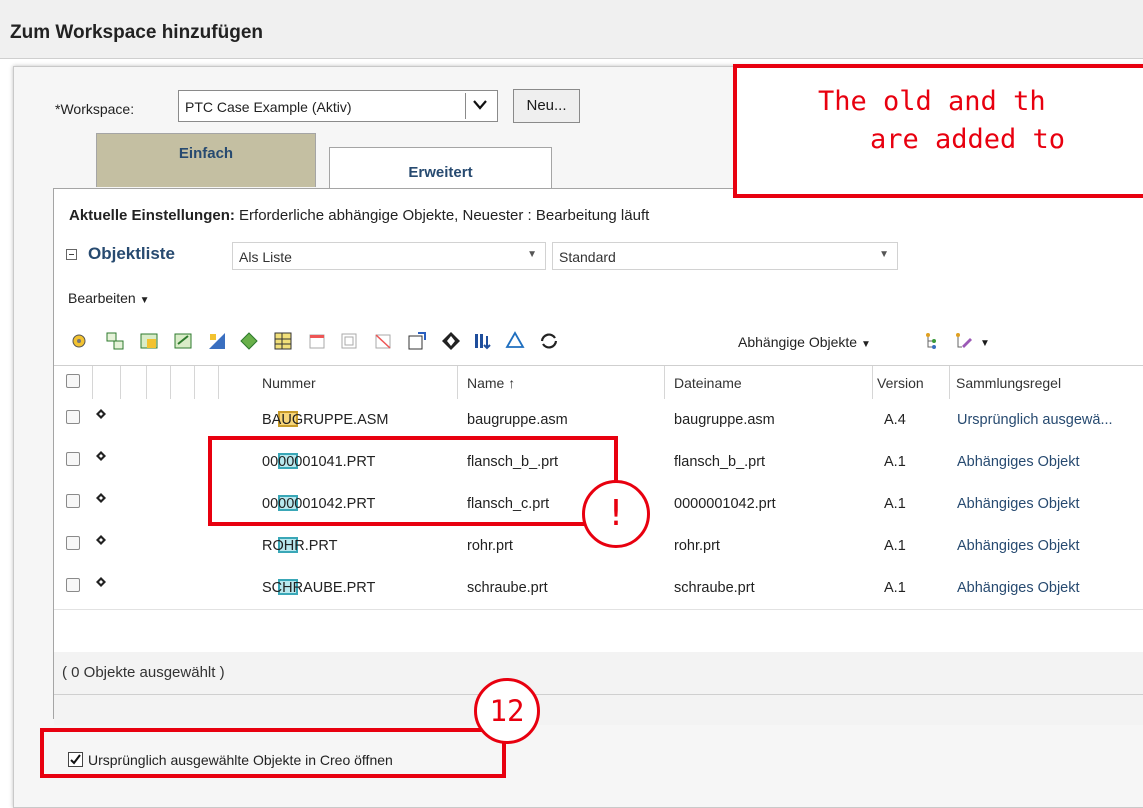 The image size is (1143, 808). Describe the element at coordinates (440, 168) in the screenshot. I see `tab-erweitert: Erweitert` at that location.